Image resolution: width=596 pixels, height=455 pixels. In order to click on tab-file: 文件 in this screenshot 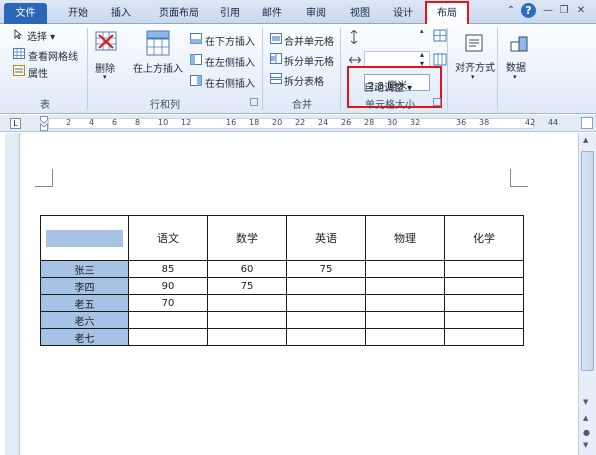, I will do `click(25, 13)`.